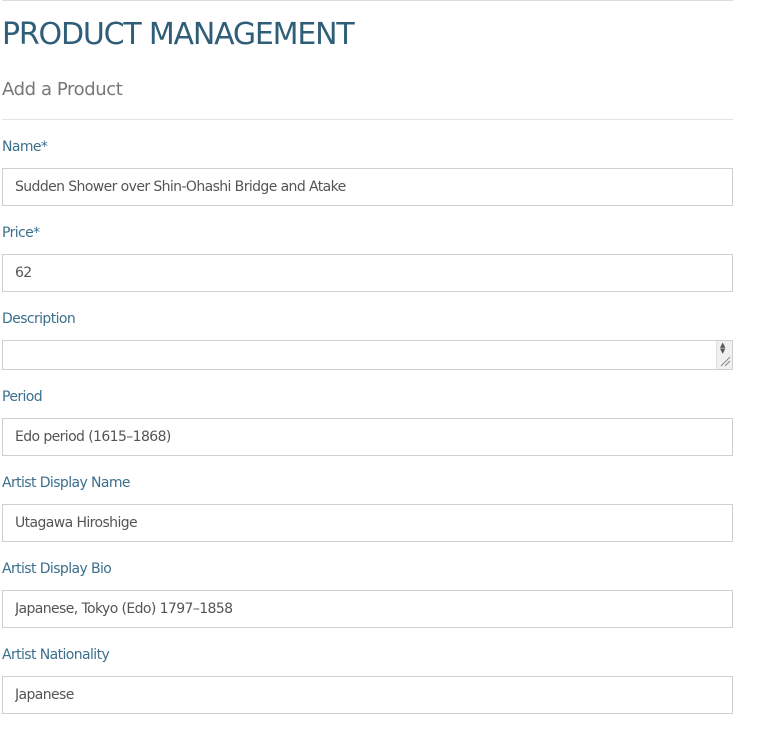 This screenshot has height=733, width=780. I want to click on page-title: PRODUCT MANAGEMENT, so click(178, 34).